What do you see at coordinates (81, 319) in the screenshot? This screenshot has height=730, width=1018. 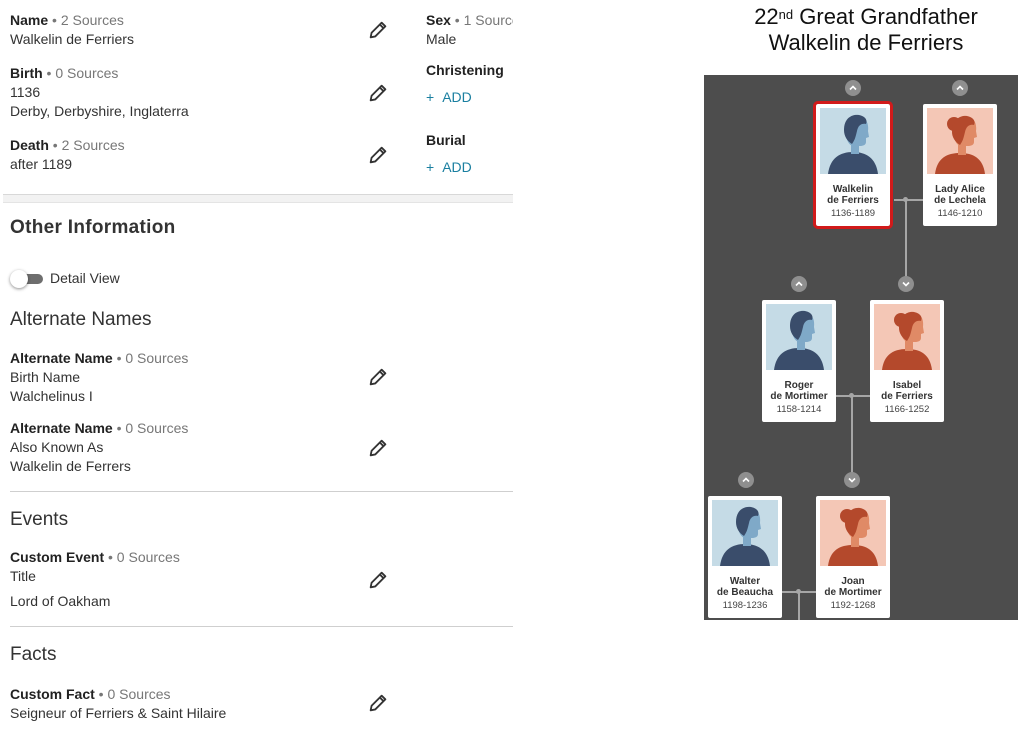 I see `alternate-names-heading: Alternate Names` at bounding box center [81, 319].